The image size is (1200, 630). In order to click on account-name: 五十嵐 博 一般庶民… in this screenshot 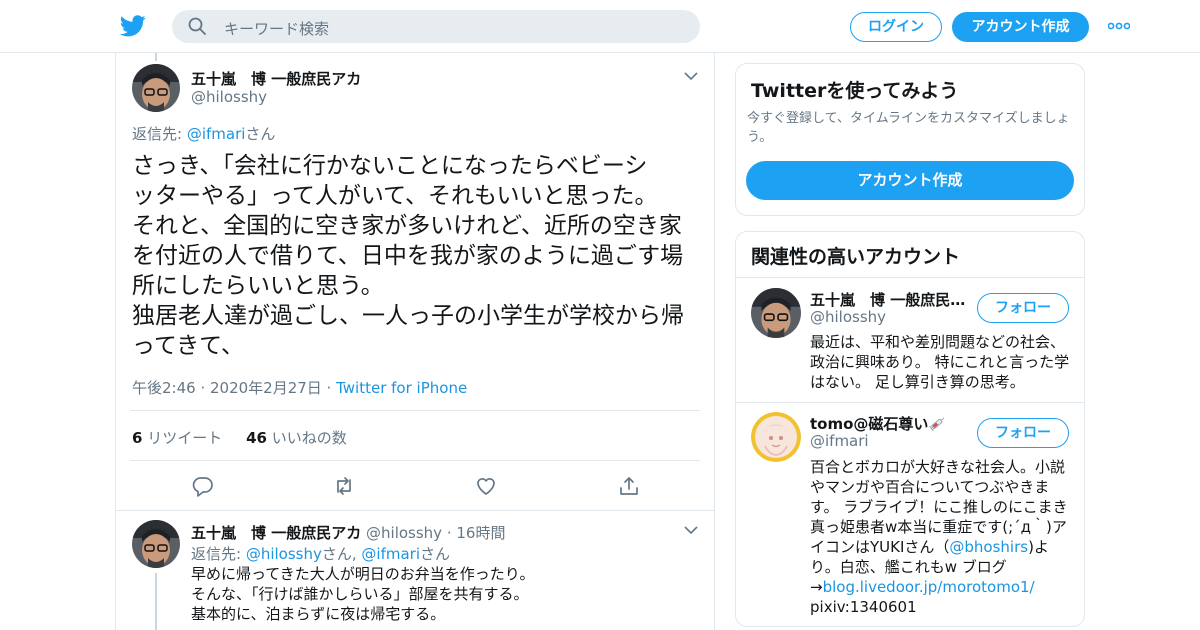, I will do `click(887, 299)`.